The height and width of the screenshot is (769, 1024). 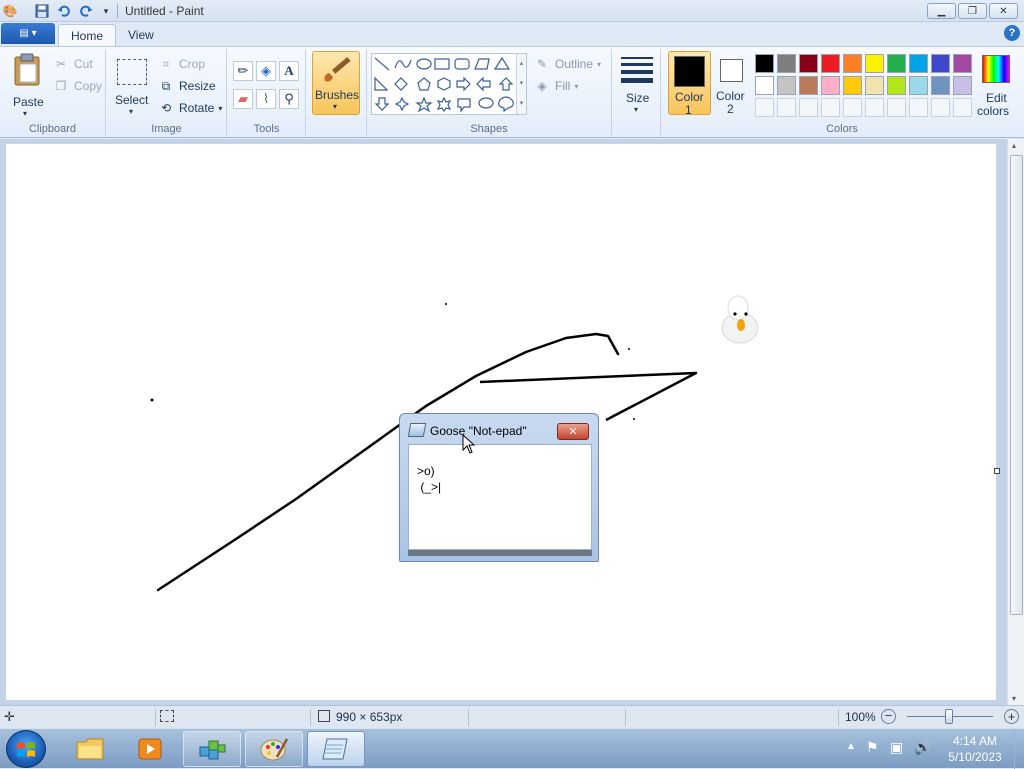 What do you see at coordinates (25, 113) in the screenshot?
I see `paste-dropdown-icon: ▾` at bounding box center [25, 113].